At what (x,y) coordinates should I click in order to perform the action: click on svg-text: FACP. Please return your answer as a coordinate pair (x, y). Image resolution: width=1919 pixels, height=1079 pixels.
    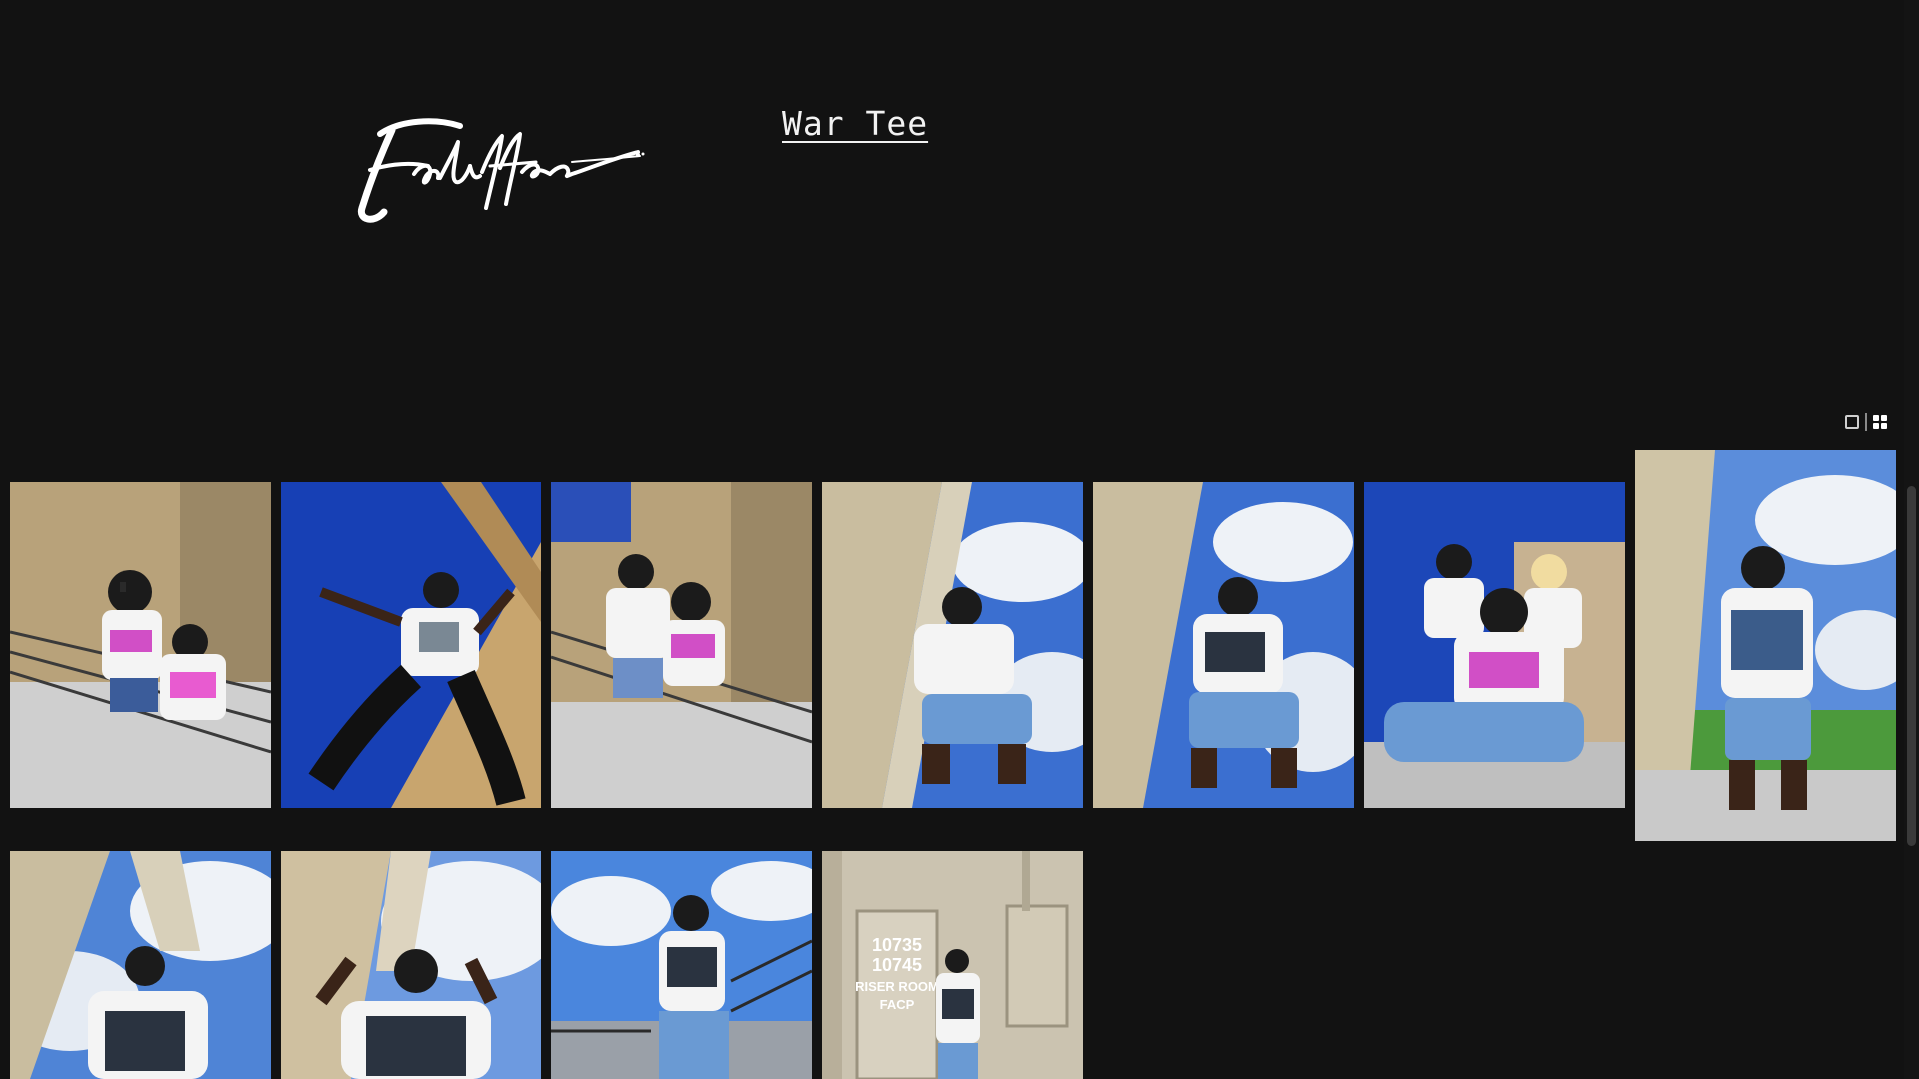
    Looking at the image, I should click on (897, 1004).